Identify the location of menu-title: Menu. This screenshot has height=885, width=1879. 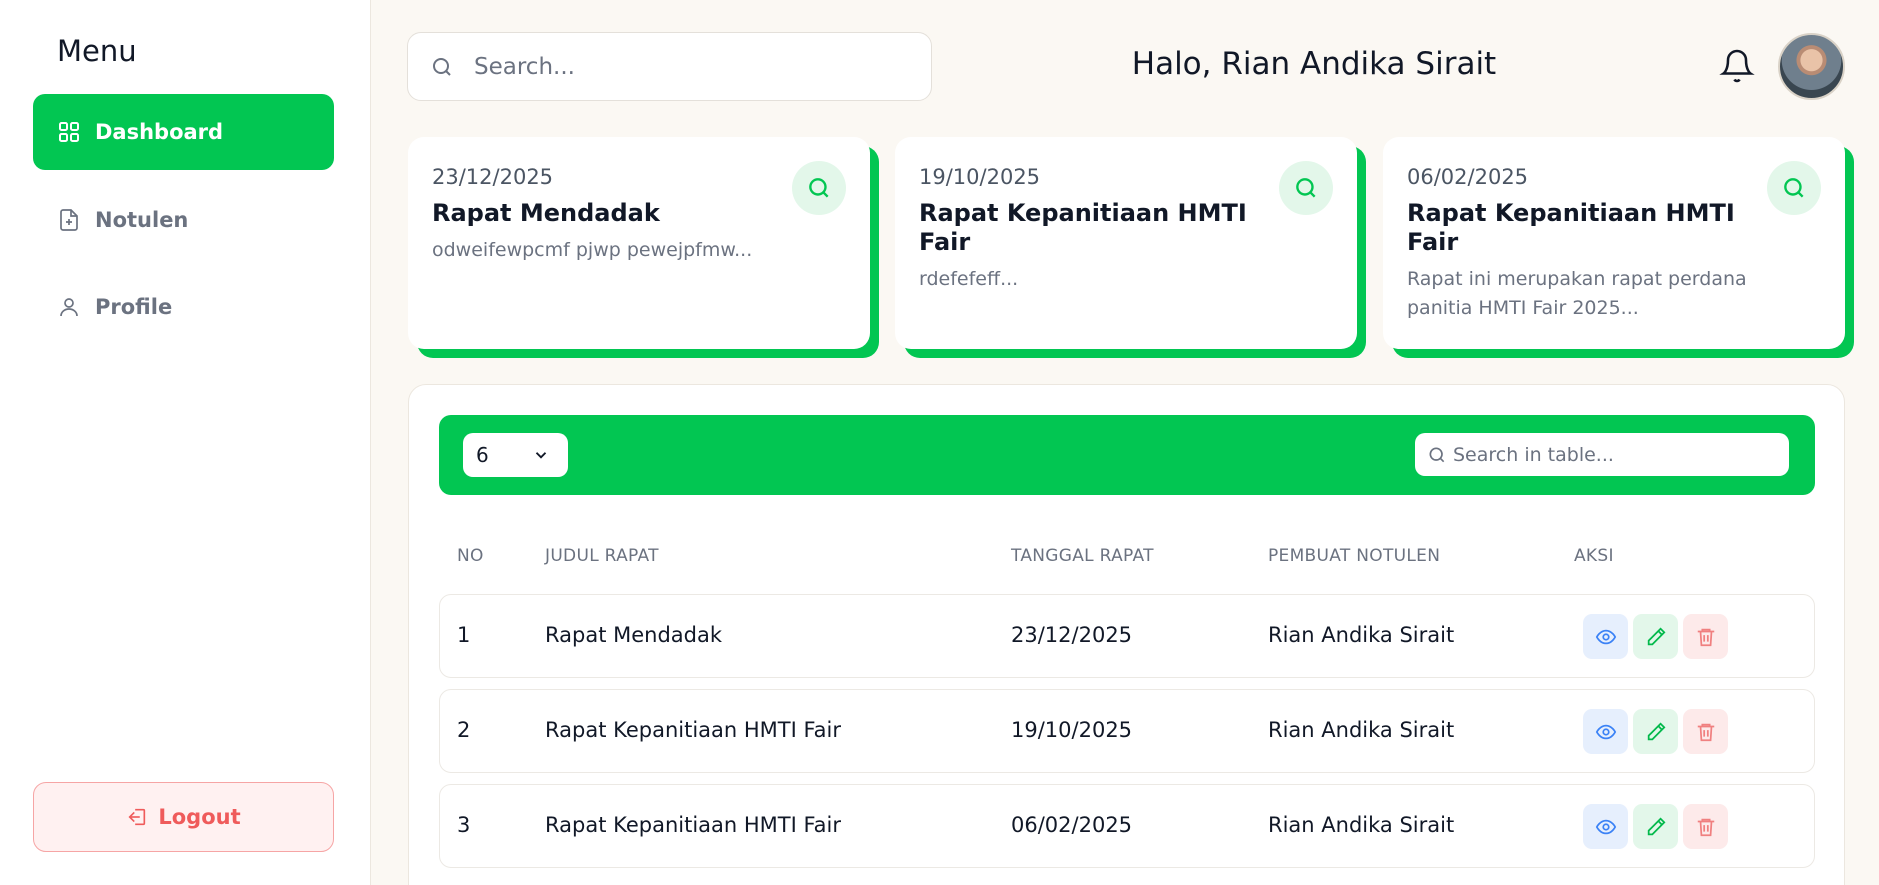
(97, 51).